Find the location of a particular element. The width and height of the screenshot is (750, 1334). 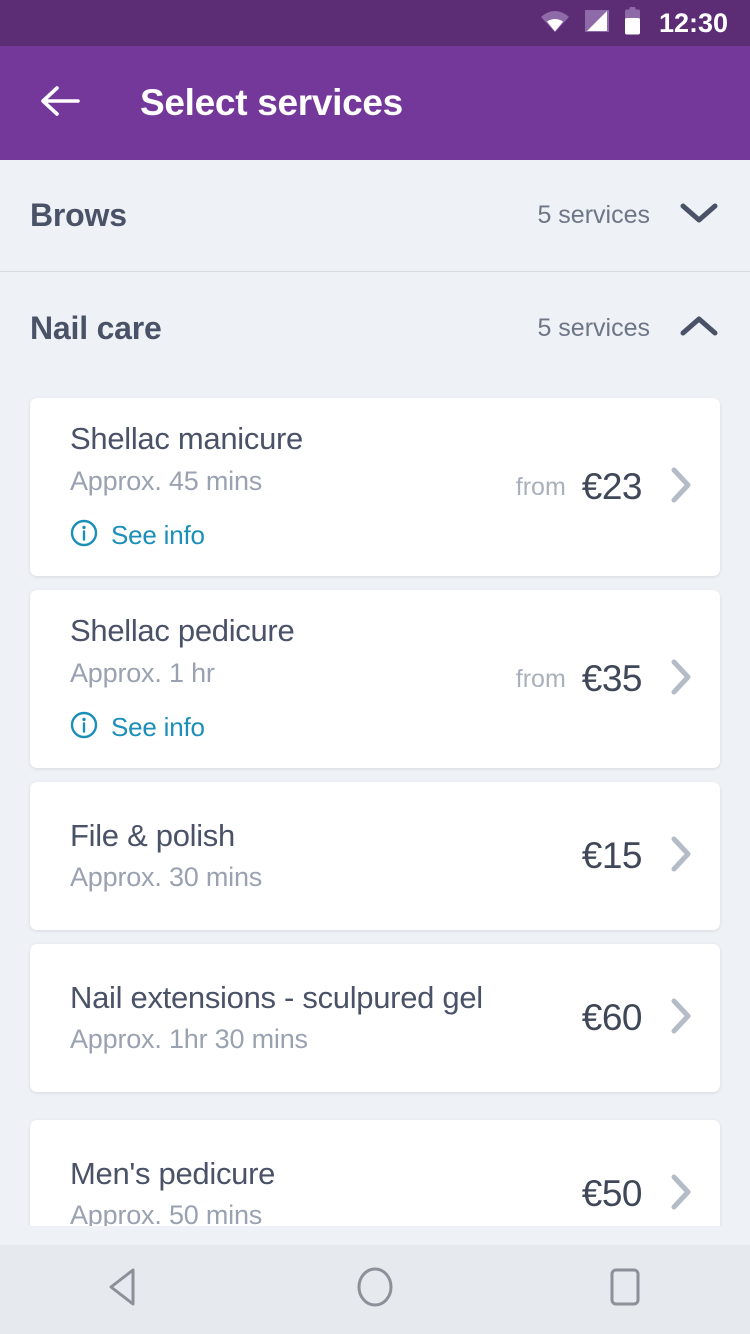

back-arrow-icon is located at coordinates (60, 103).